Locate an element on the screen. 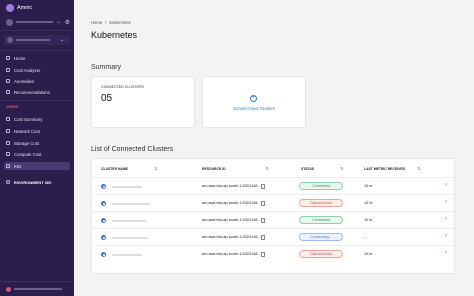 The image size is (474, 296). workspace-avatar is located at coordinates (9, 22).